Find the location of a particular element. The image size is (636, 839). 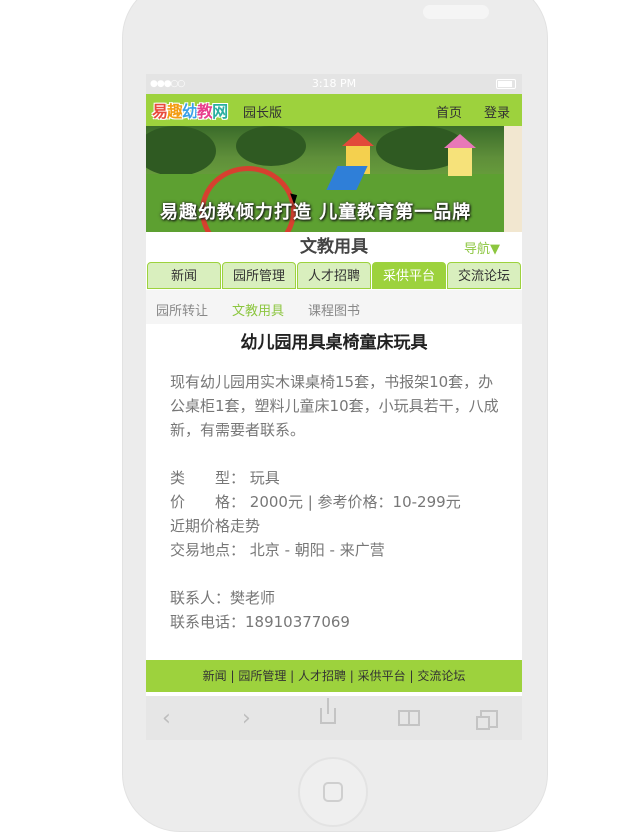

contact-person: 联系人：樊老师 is located at coordinates (223, 598).